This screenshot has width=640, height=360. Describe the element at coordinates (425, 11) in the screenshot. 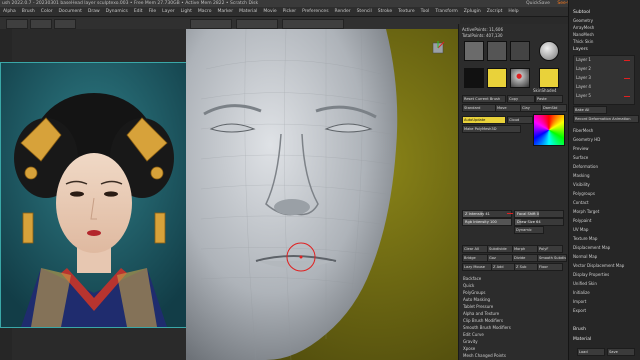

I see `menu-item: Tool` at that location.